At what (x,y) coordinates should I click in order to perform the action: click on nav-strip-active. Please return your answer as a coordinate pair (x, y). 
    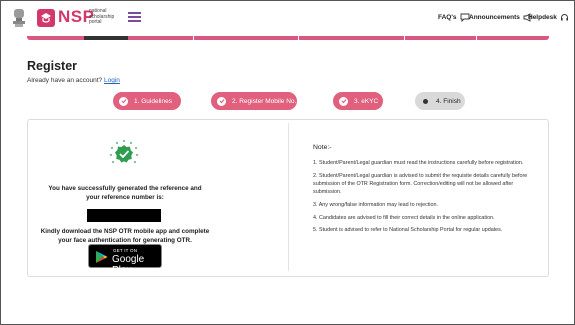
    Looking at the image, I should click on (106, 38).